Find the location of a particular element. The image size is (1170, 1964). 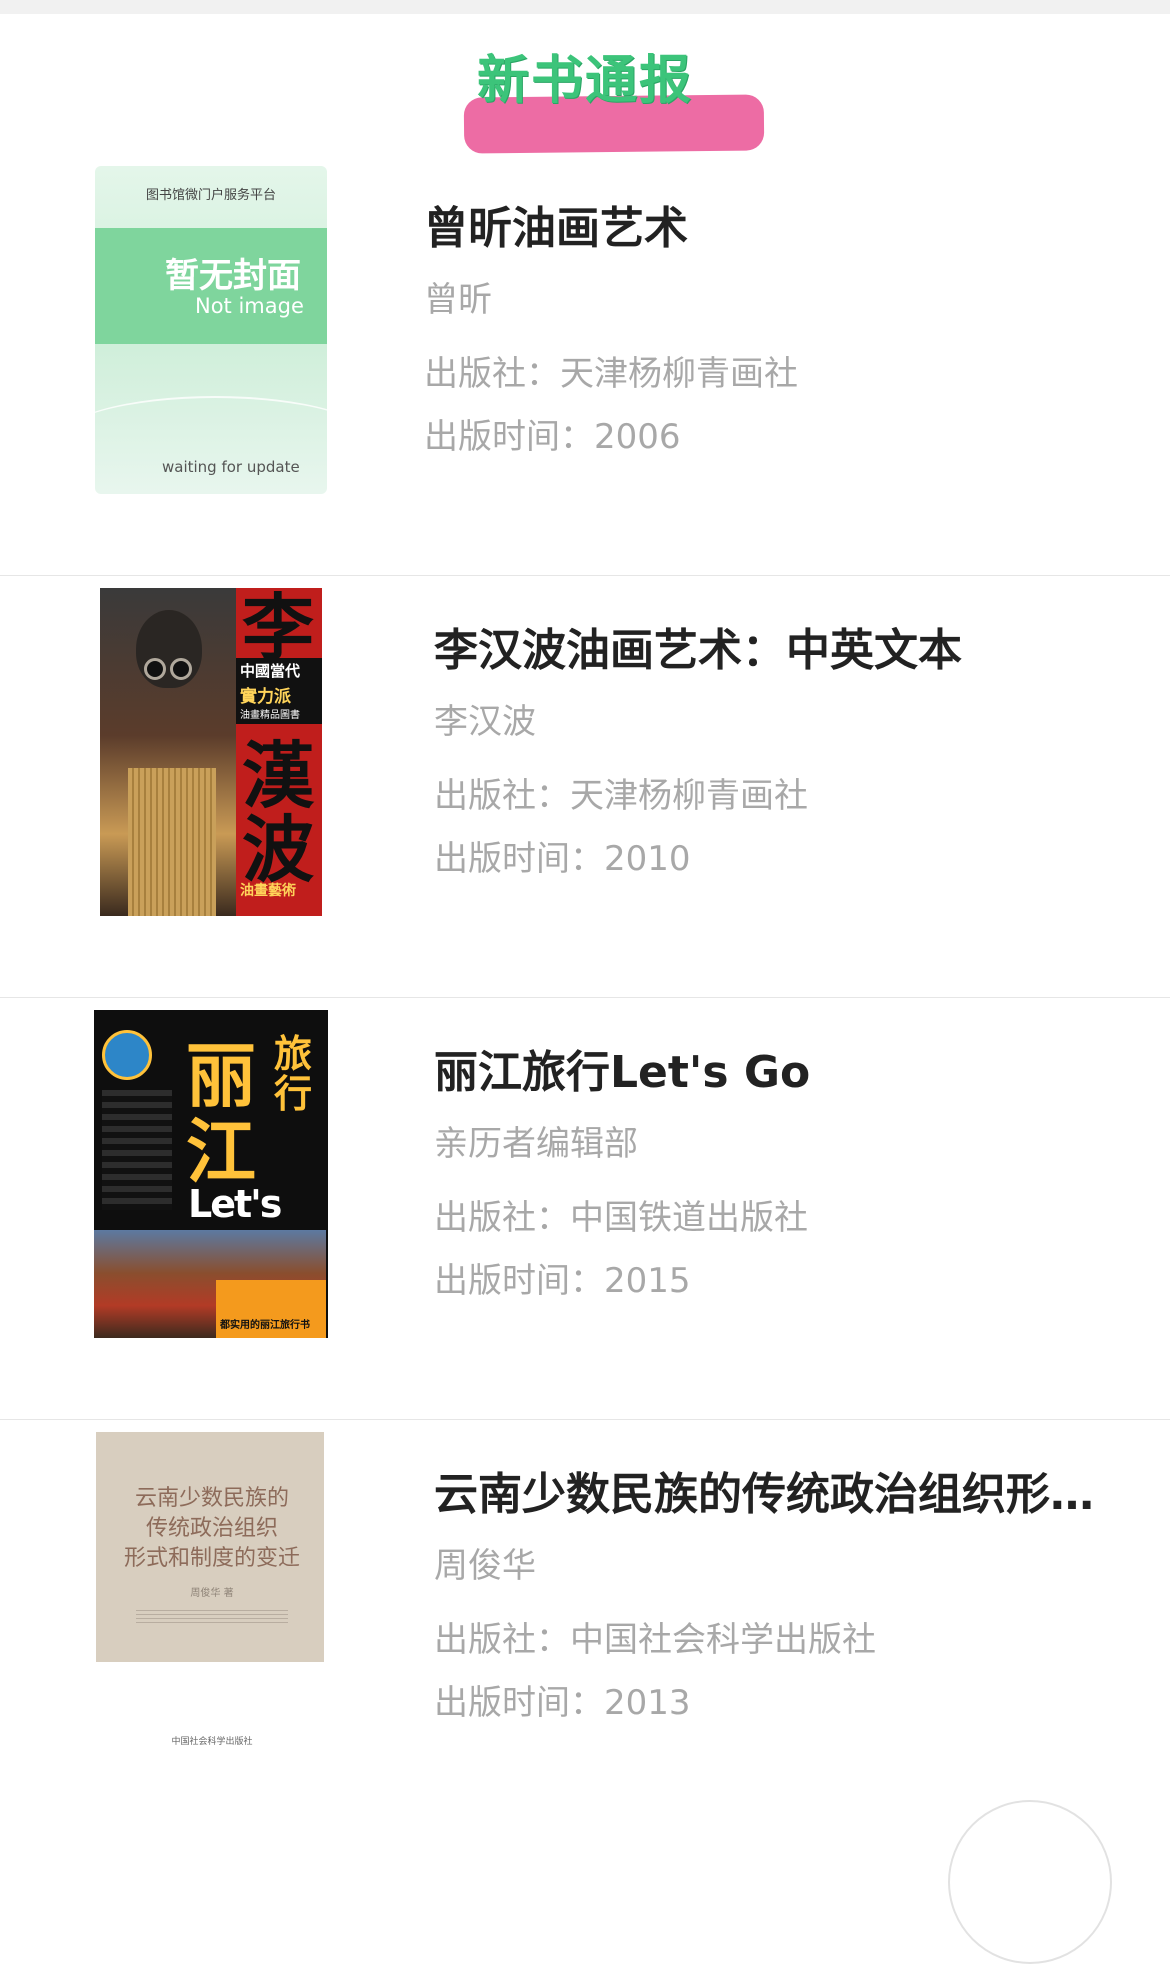

book-date: 出版时间：2013 is located at coordinates (794, 1703).